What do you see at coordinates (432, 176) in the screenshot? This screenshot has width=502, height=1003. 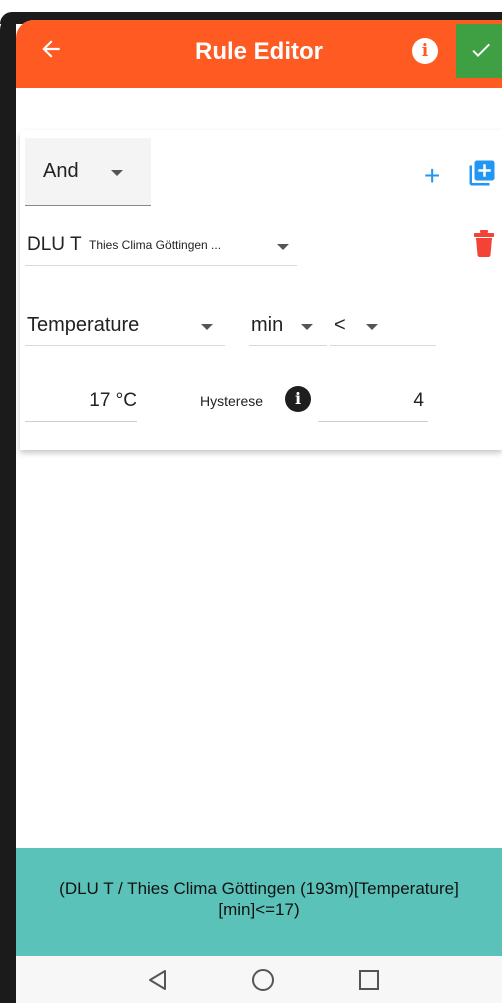 I see `plus-icon: +` at bounding box center [432, 176].